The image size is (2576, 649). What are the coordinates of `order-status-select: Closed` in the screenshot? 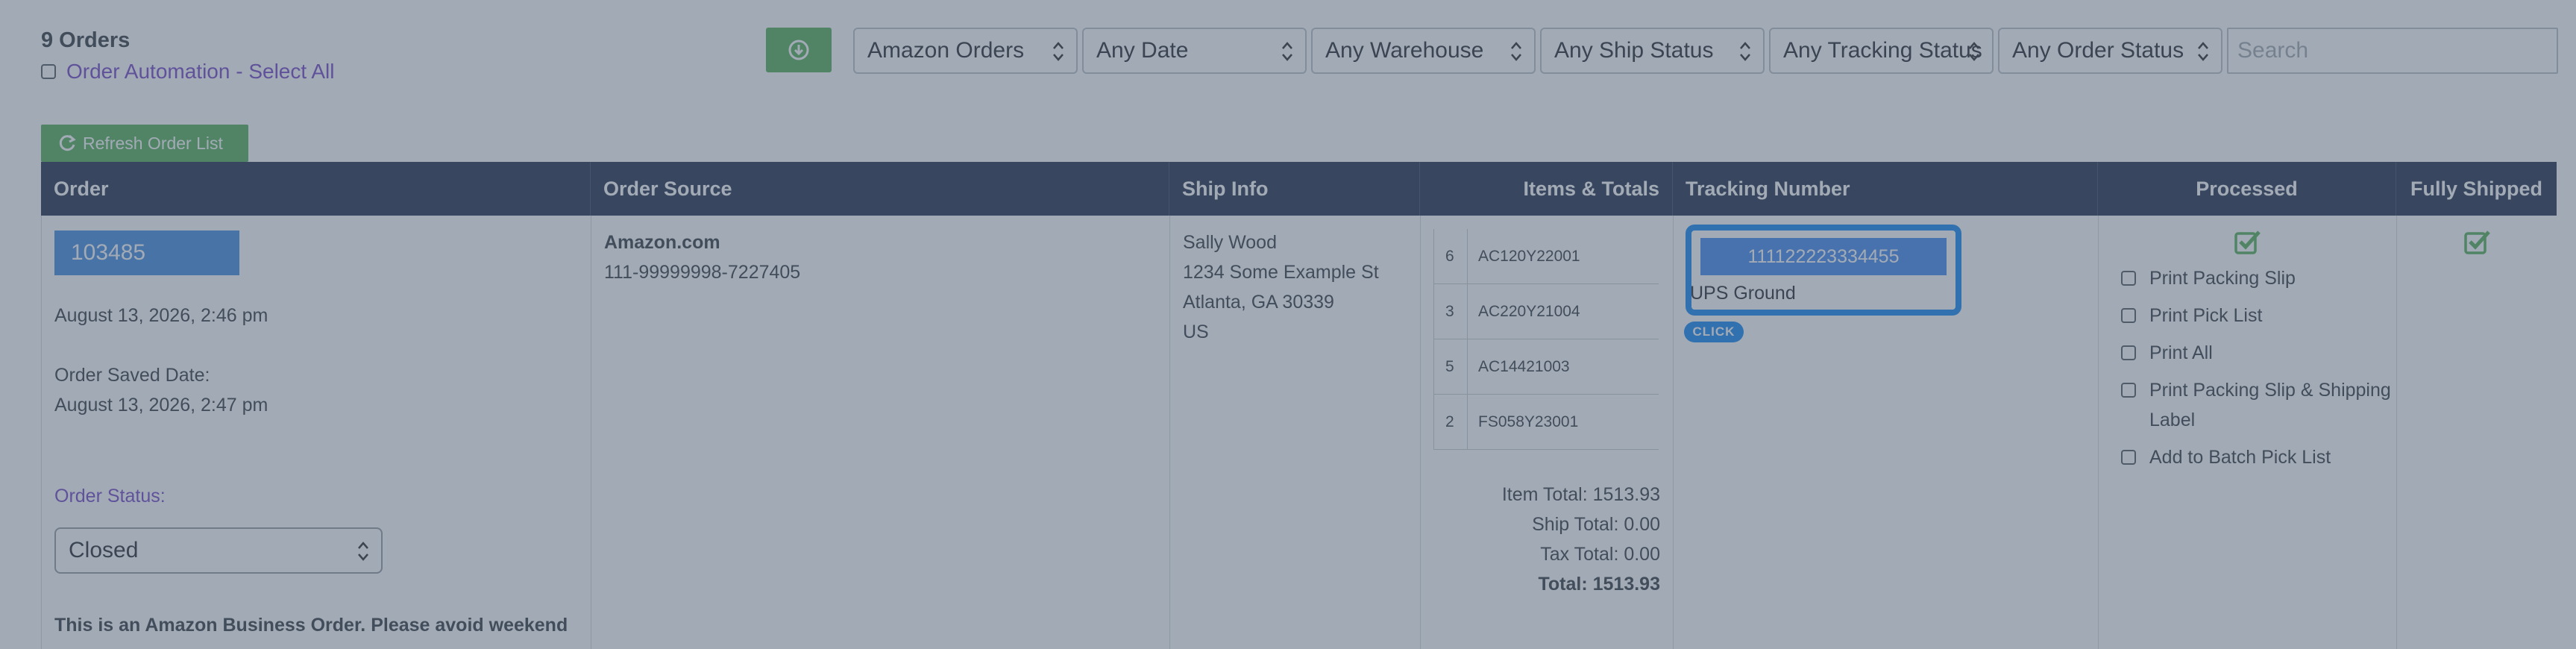 It's located at (219, 550).